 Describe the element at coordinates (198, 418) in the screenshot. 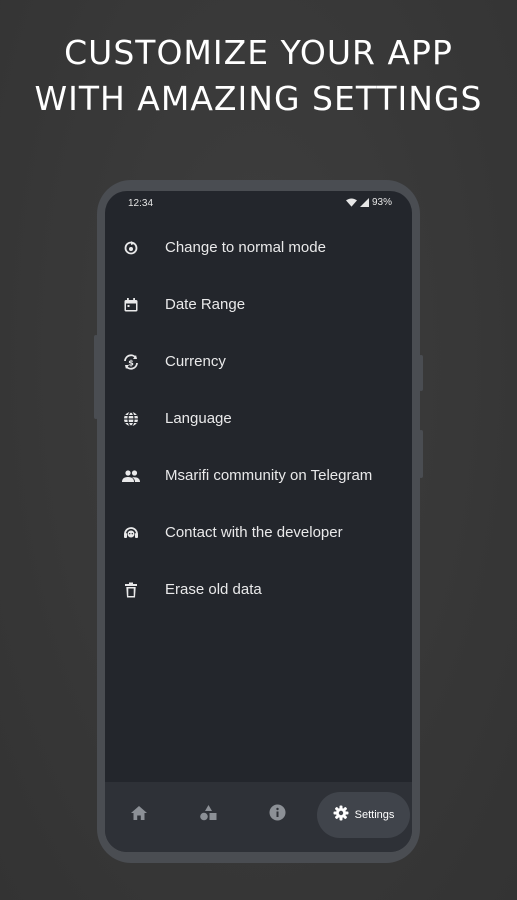

I see `menu-label: Language` at that location.